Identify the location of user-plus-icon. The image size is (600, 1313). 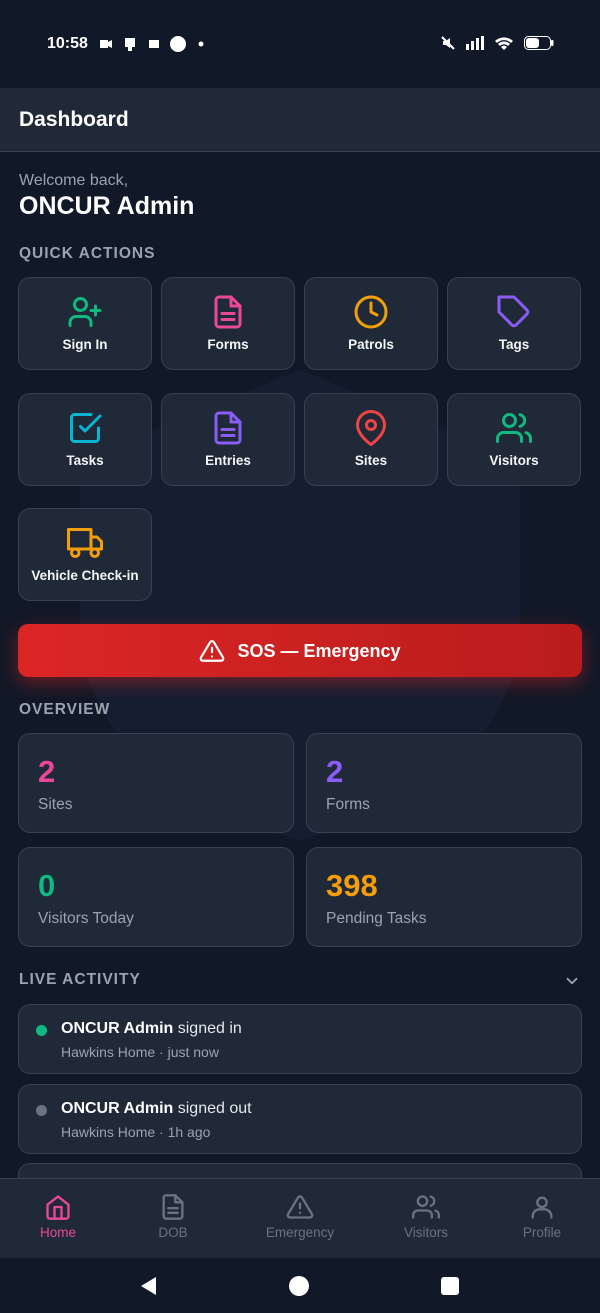
(85, 312).